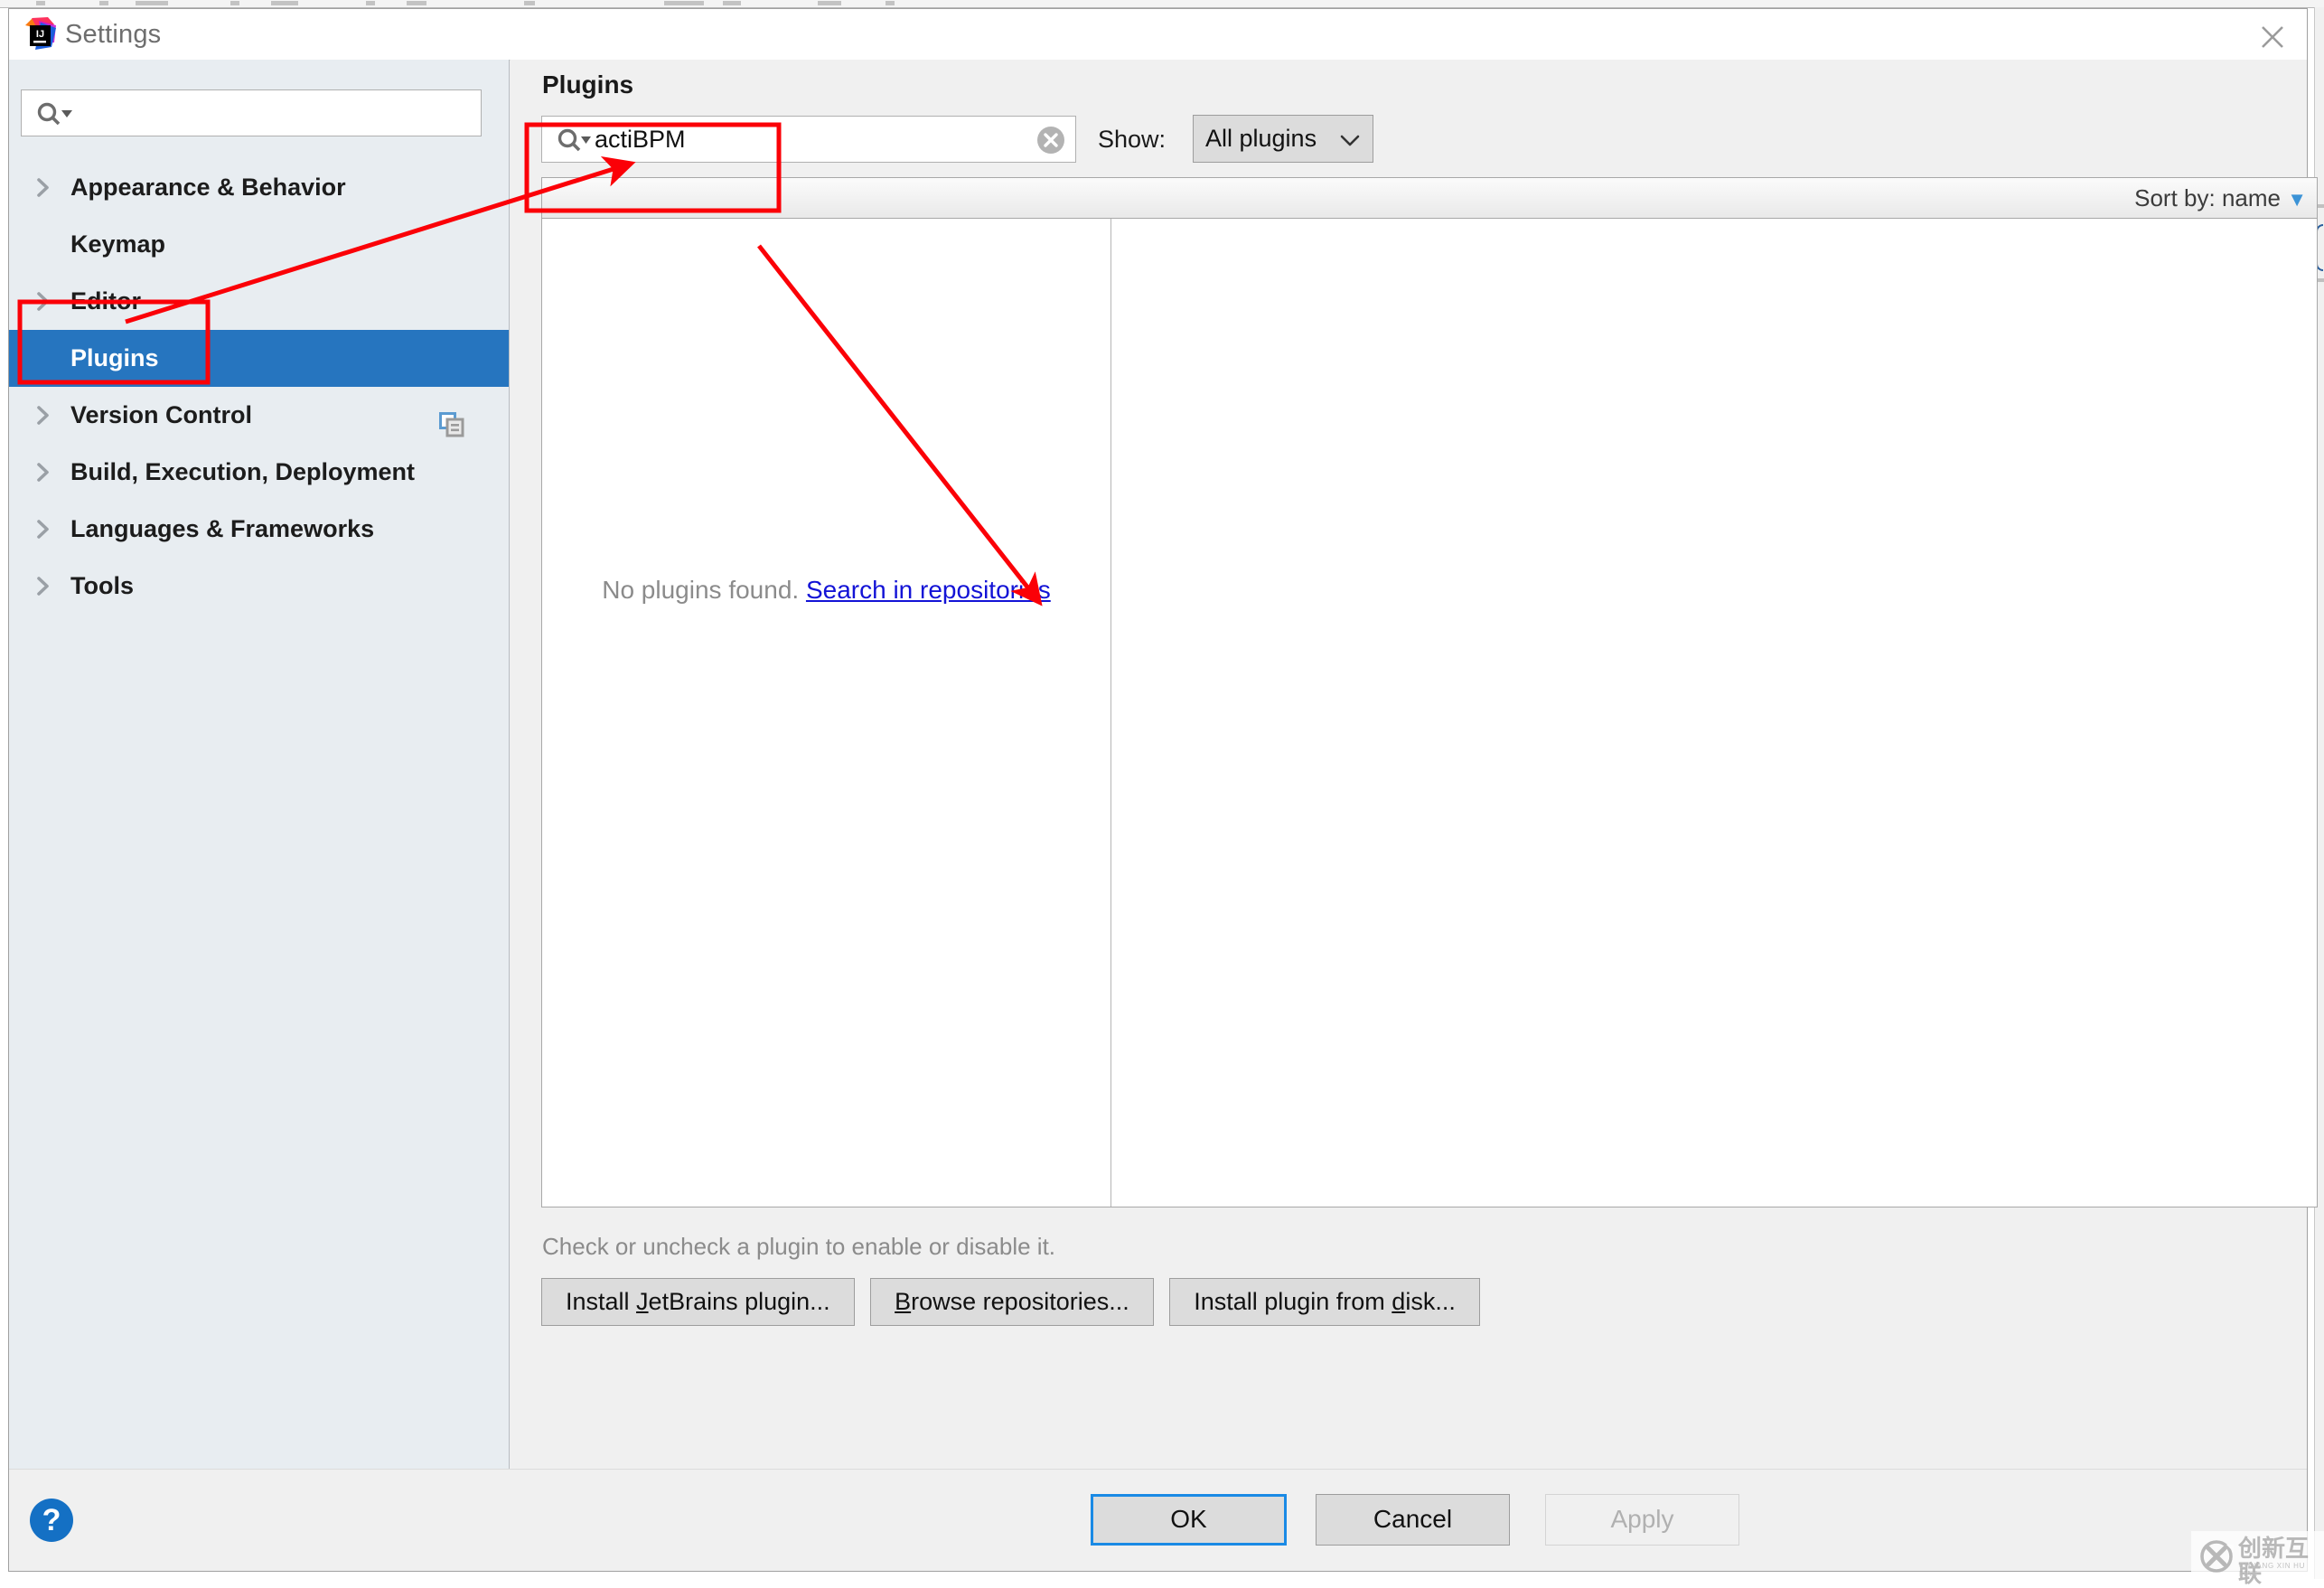  What do you see at coordinates (1050, 140) in the screenshot?
I see `clear-circle-icon` at bounding box center [1050, 140].